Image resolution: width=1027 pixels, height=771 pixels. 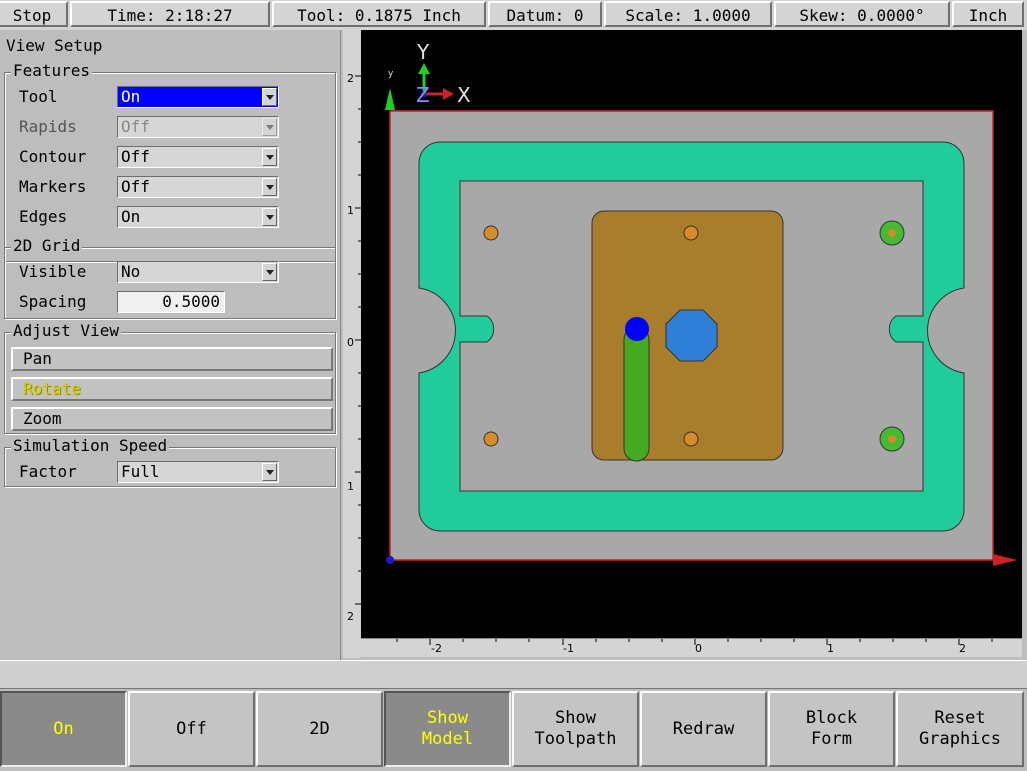 What do you see at coordinates (48, 471) in the screenshot?
I see `factor-label: Factor` at bounding box center [48, 471].